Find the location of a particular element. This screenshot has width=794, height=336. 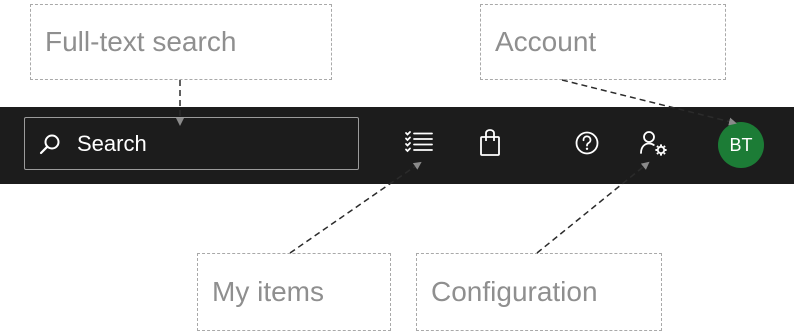

help-button is located at coordinates (587, 145).